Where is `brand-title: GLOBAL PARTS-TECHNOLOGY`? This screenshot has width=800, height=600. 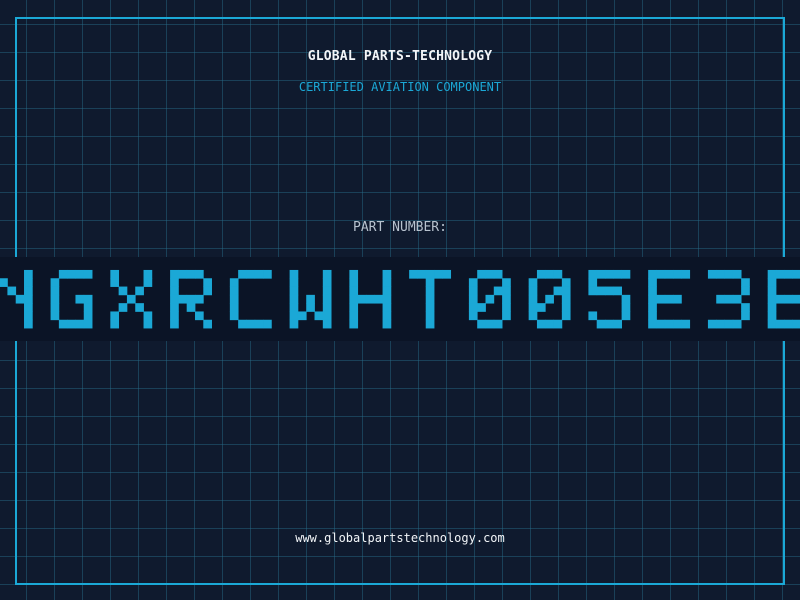
brand-title: GLOBAL PARTS-TECHNOLOGY is located at coordinates (400, 56).